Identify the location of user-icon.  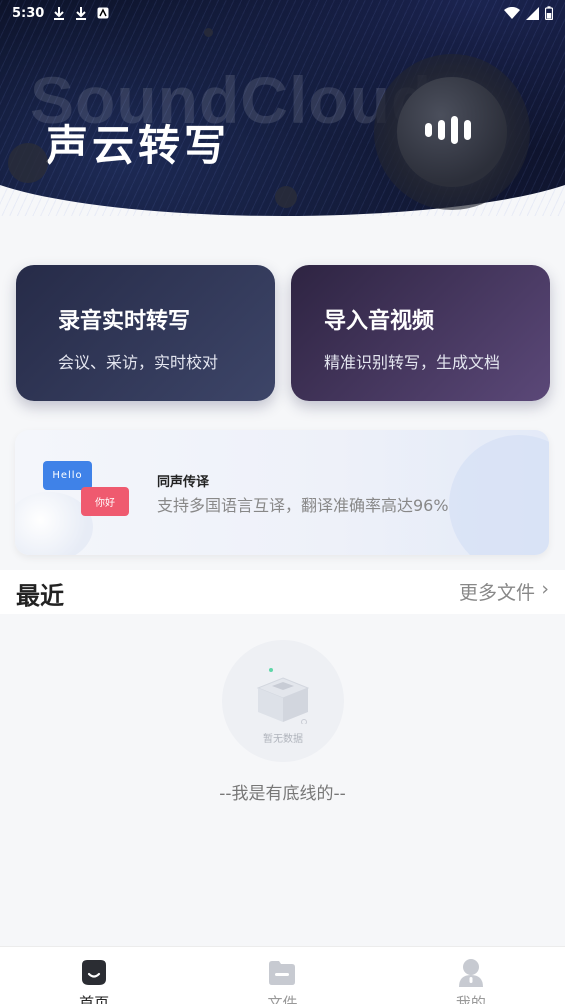
(470, 973).